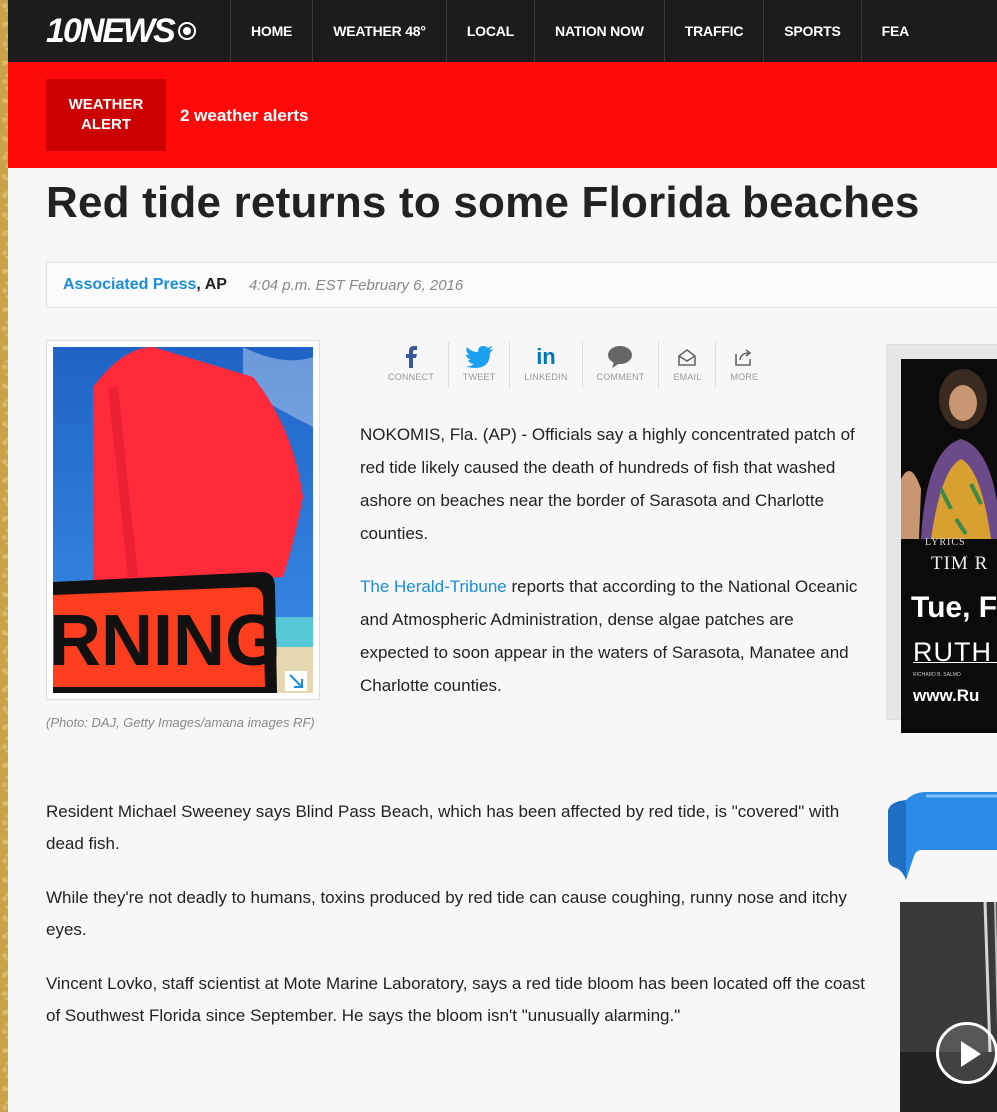  I want to click on share-facebook: CONNECT, so click(411, 365).